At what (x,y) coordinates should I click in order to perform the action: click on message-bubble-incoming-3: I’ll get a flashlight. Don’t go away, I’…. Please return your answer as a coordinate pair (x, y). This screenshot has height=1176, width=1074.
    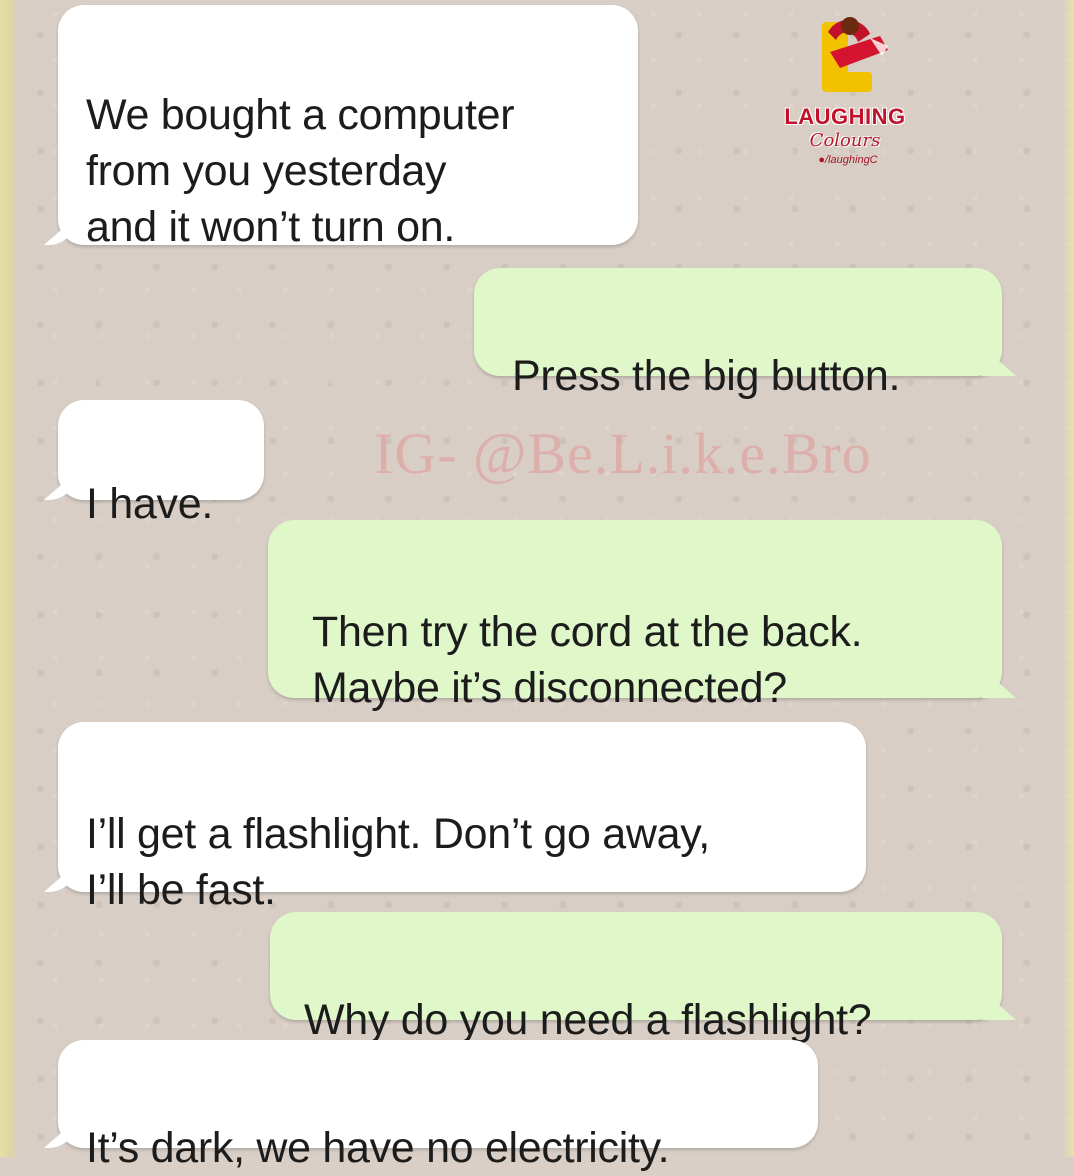
    Looking at the image, I should click on (462, 818).